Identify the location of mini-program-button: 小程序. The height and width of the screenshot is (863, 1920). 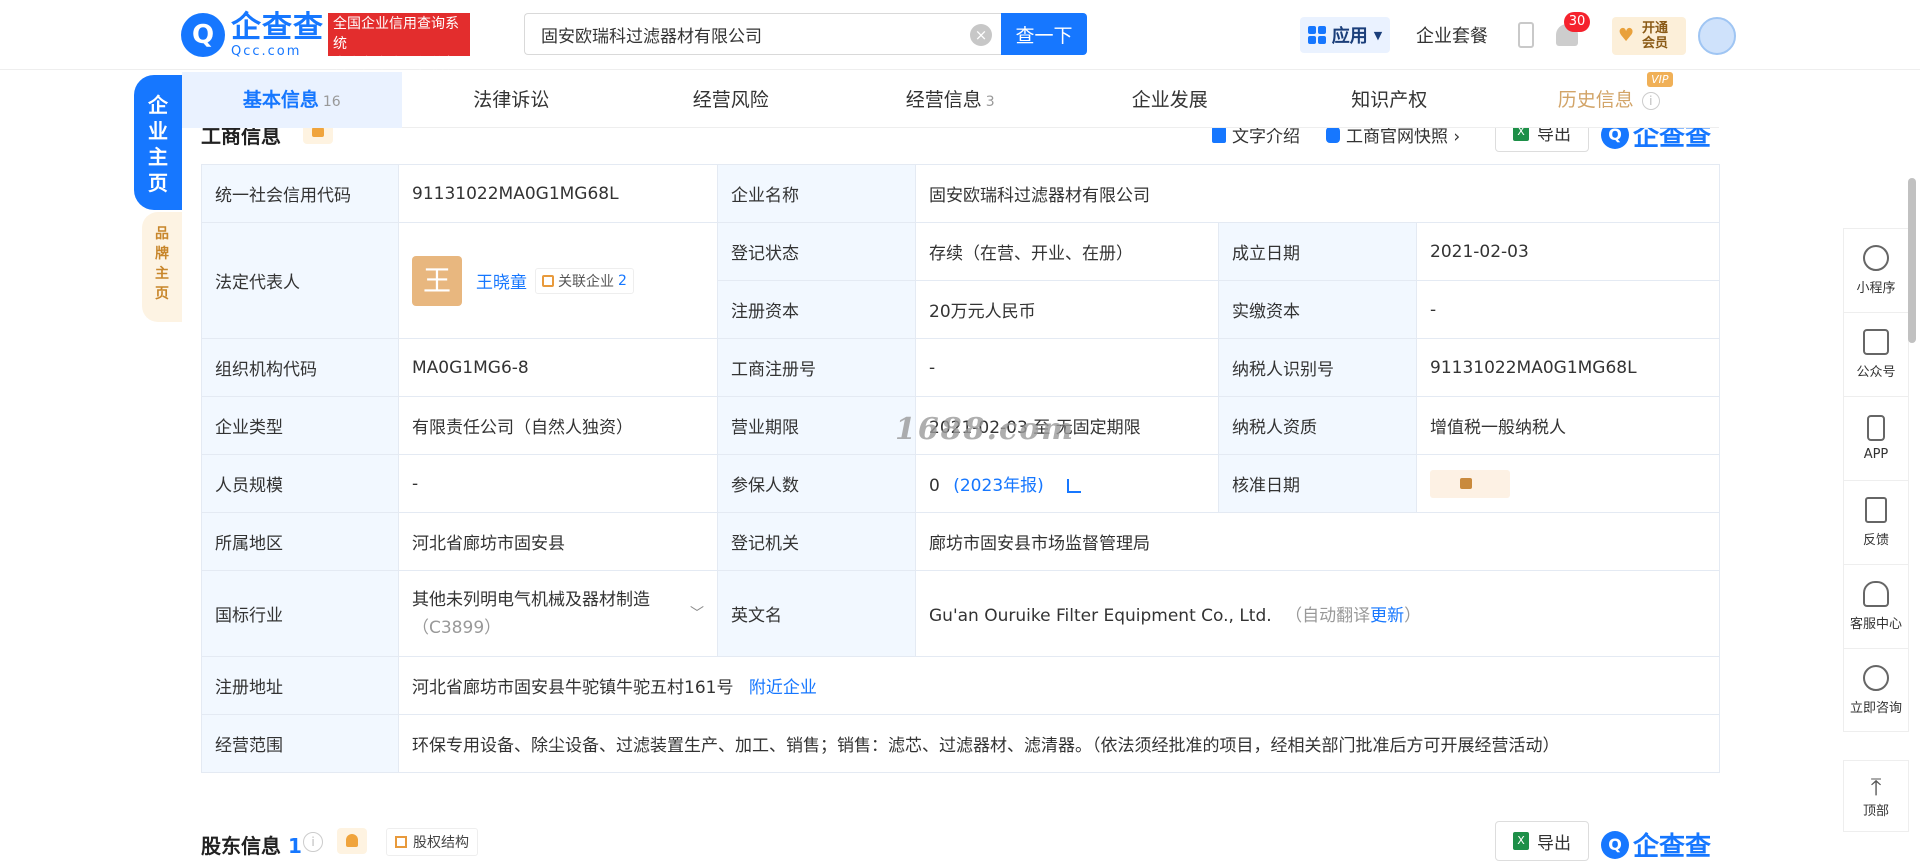
(1876, 270).